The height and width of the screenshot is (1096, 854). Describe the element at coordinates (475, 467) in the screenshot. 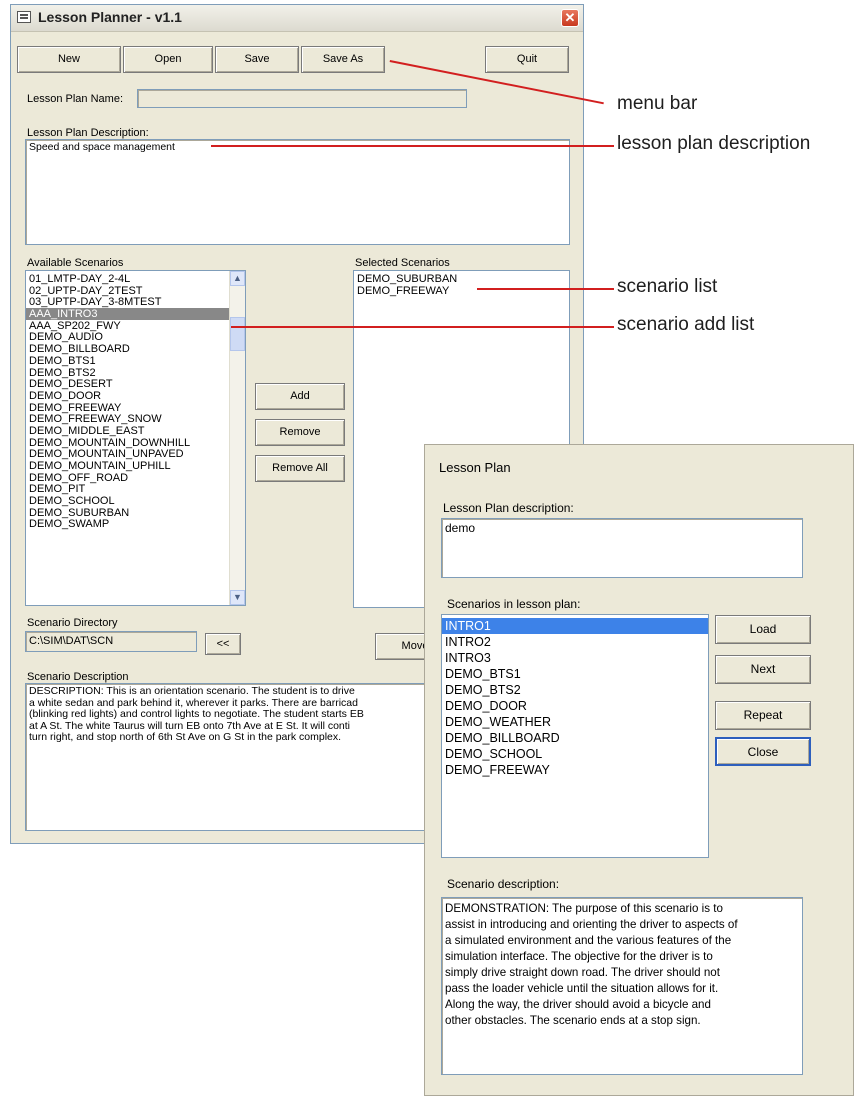

I see `dialog-title: Lesson Plan` at that location.